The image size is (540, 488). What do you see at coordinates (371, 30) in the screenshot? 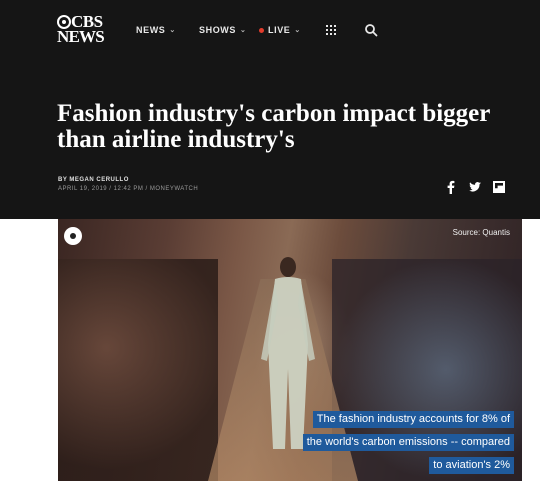
I see `search-icon` at bounding box center [371, 30].